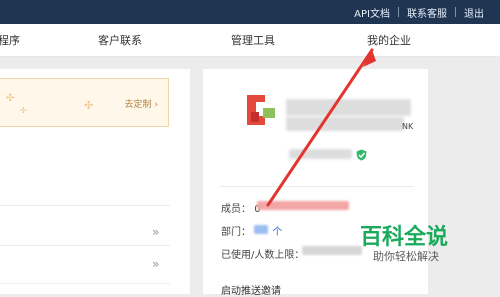  I want to click on watermark: 百科全说 助你轻松解决, so click(410, 244).